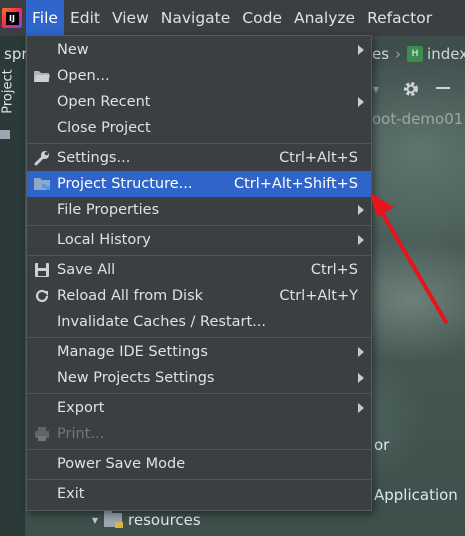 The image size is (465, 536). What do you see at coordinates (199, 158) in the screenshot?
I see `menu-item-settings: Settings... Ctrl+Alt+S` at bounding box center [199, 158].